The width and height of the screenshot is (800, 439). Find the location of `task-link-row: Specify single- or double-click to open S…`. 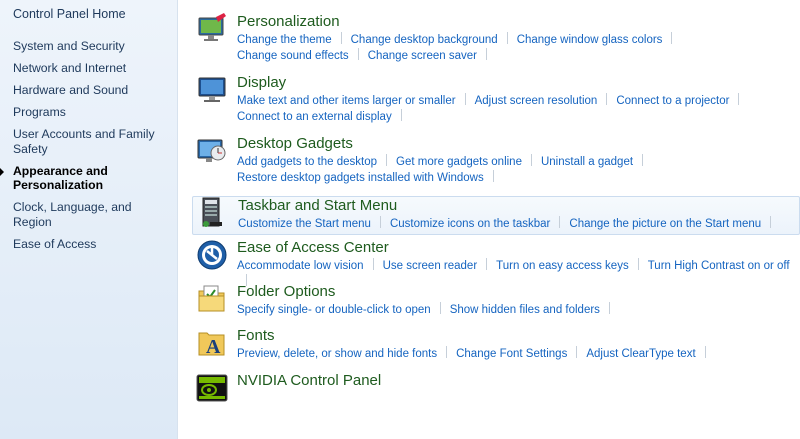

task-link-row: Specify single- or double-click to open S… is located at coordinates (517, 310).